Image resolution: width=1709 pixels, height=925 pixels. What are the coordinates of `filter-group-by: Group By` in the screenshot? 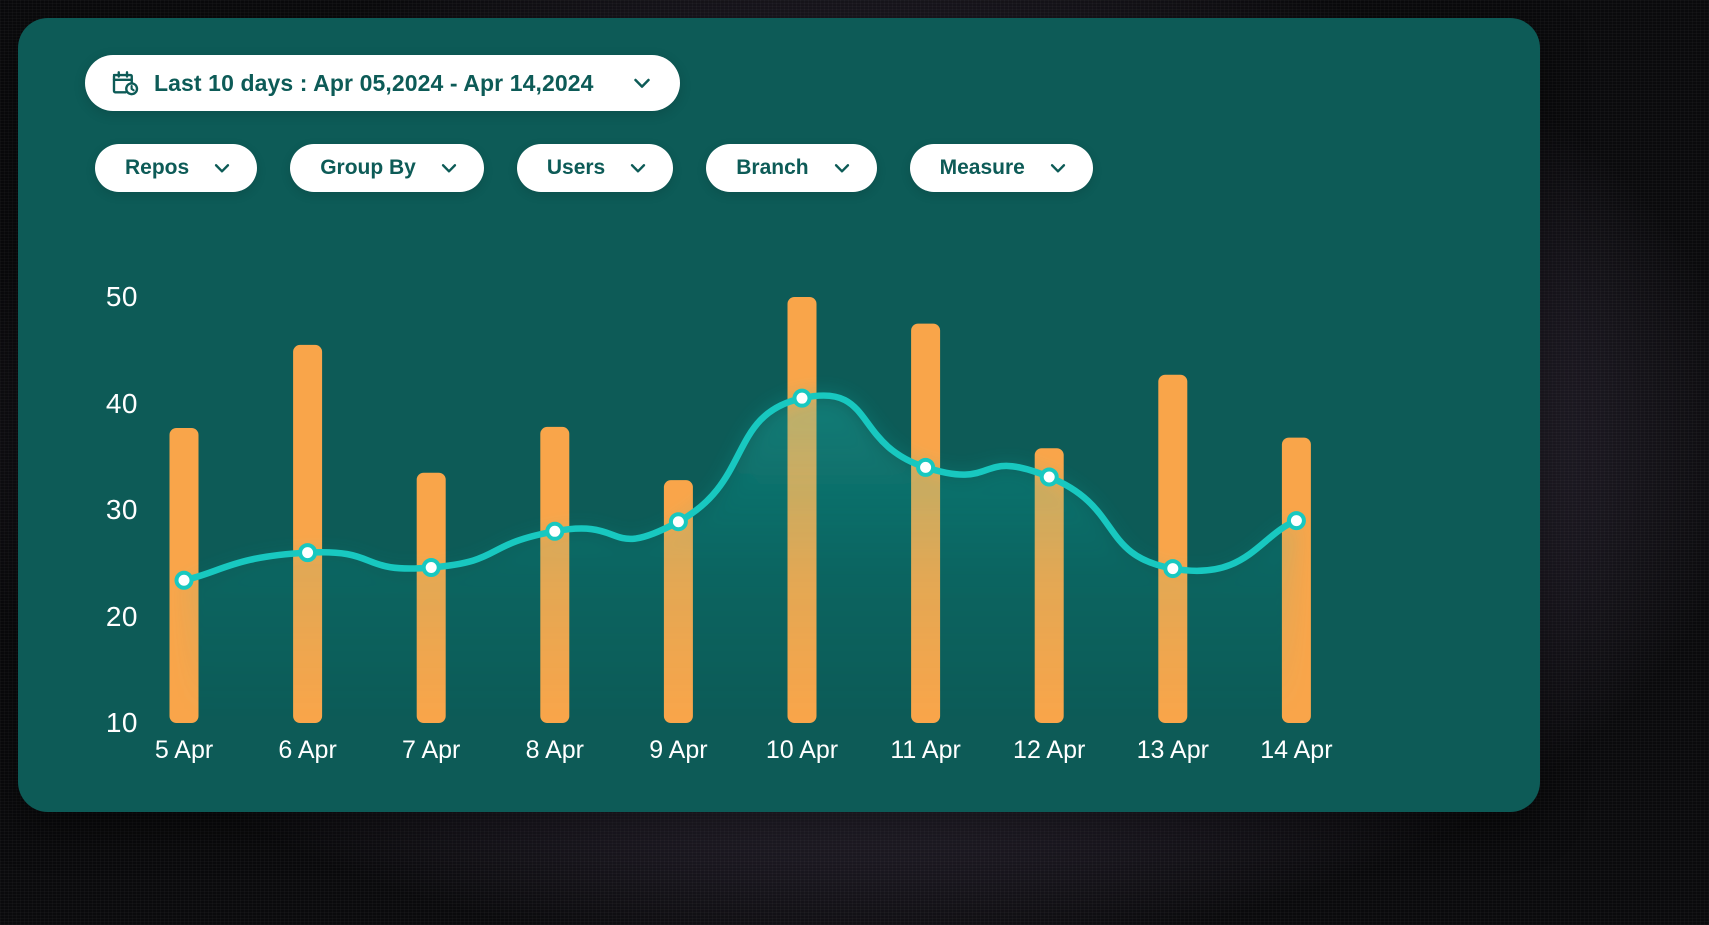 It's located at (387, 168).